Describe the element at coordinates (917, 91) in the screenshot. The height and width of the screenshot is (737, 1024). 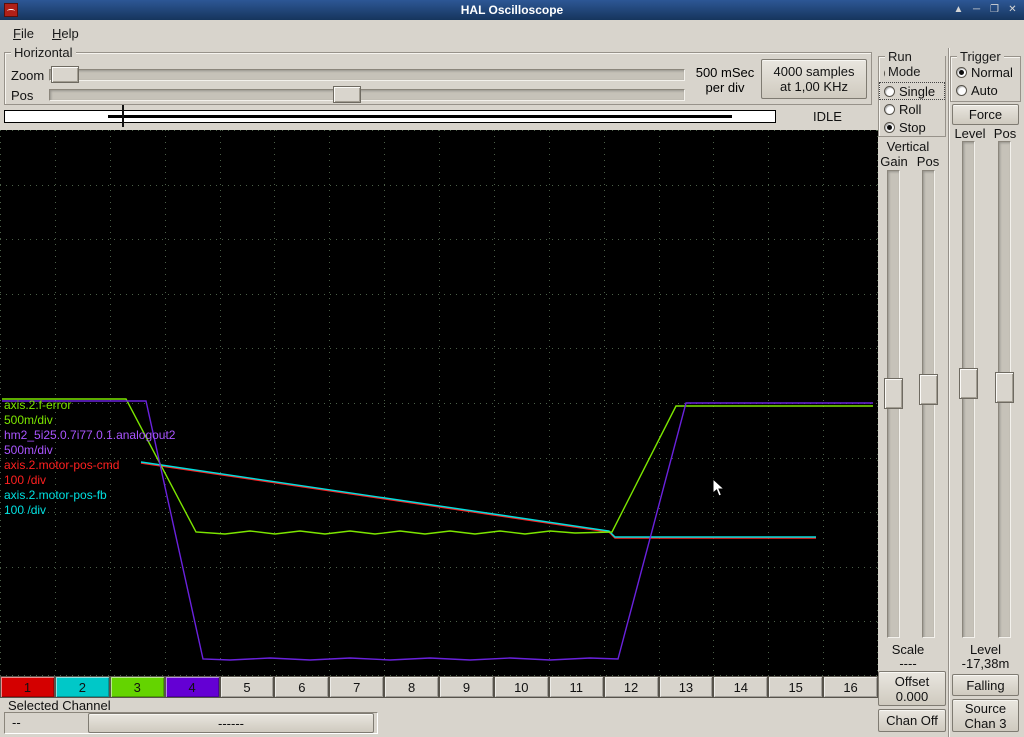
I see `run-mode-single-label: Single` at that location.